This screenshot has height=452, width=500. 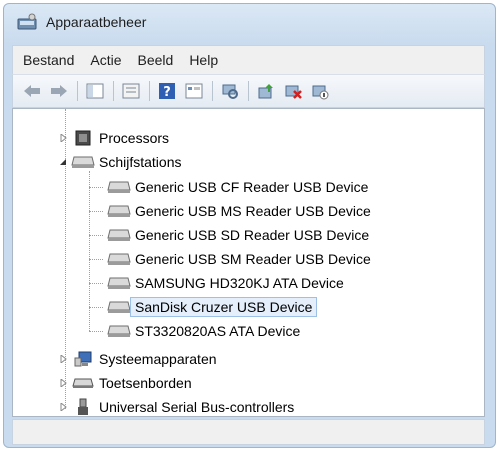 What do you see at coordinates (83, 383) in the screenshot?
I see `keyboard-icon` at bounding box center [83, 383].